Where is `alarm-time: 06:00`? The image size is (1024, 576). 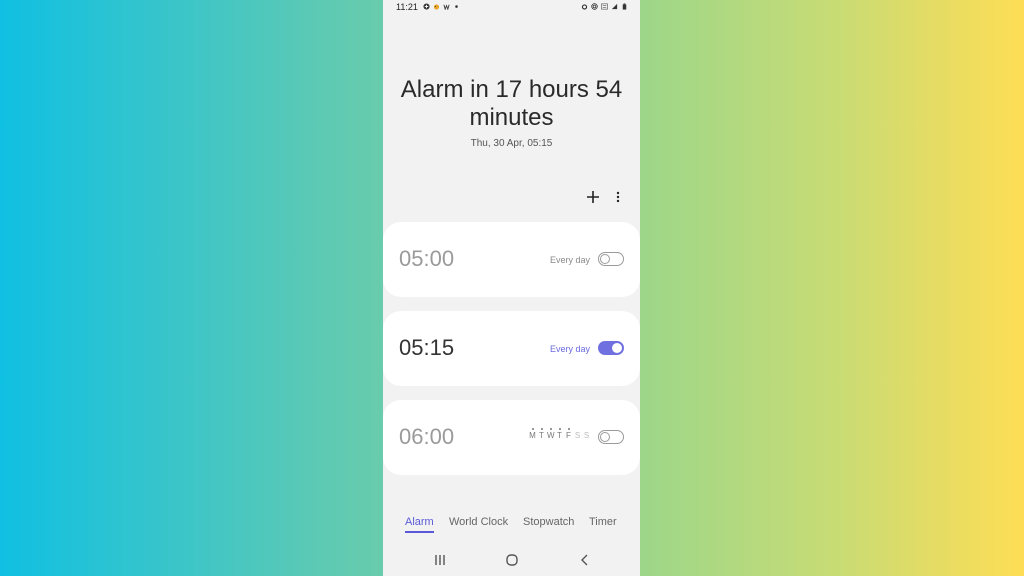
alarm-time: 06:00 is located at coordinates (427, 436).